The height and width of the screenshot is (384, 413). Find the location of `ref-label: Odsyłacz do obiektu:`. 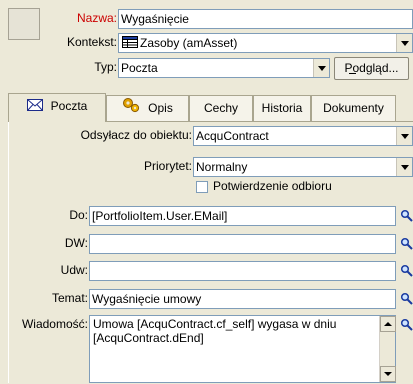

ref-label: Odsyłacz do obiektu: is located at coordinates (136, 135).